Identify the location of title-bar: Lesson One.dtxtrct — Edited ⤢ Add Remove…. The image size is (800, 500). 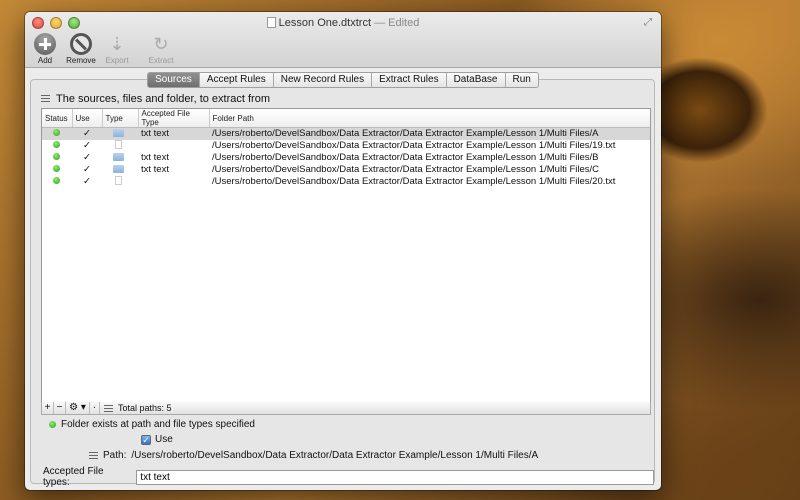
(343, 40).